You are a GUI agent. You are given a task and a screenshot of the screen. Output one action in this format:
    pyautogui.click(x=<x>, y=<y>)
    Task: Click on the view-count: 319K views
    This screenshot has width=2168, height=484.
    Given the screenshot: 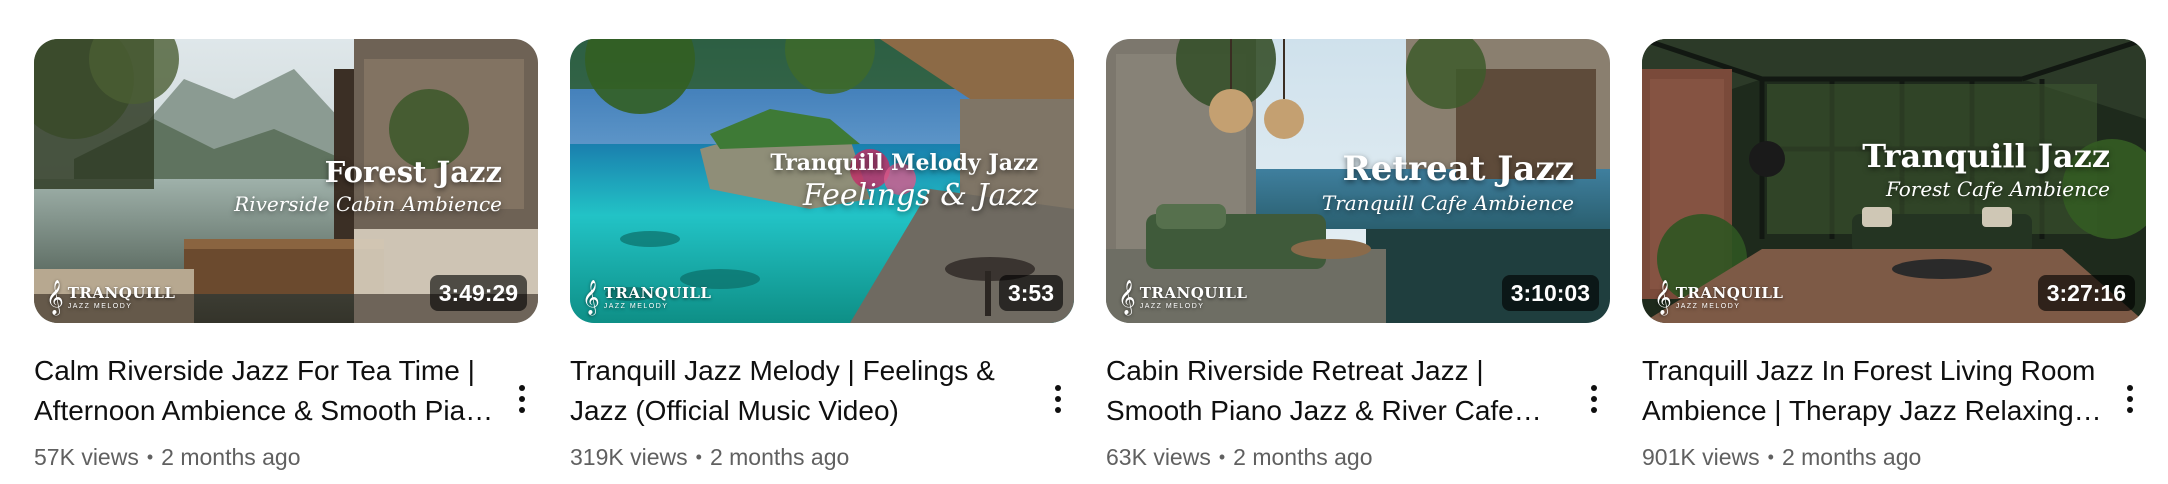 What is the action you would take?
    pyautogui.click(x=629, y=457)
    